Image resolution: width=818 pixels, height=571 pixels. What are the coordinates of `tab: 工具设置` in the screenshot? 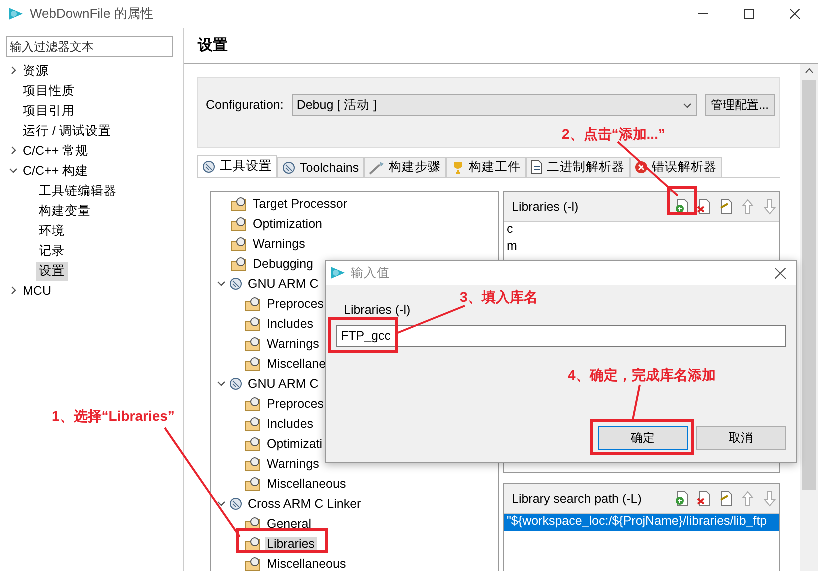 It's located at (237, 166).